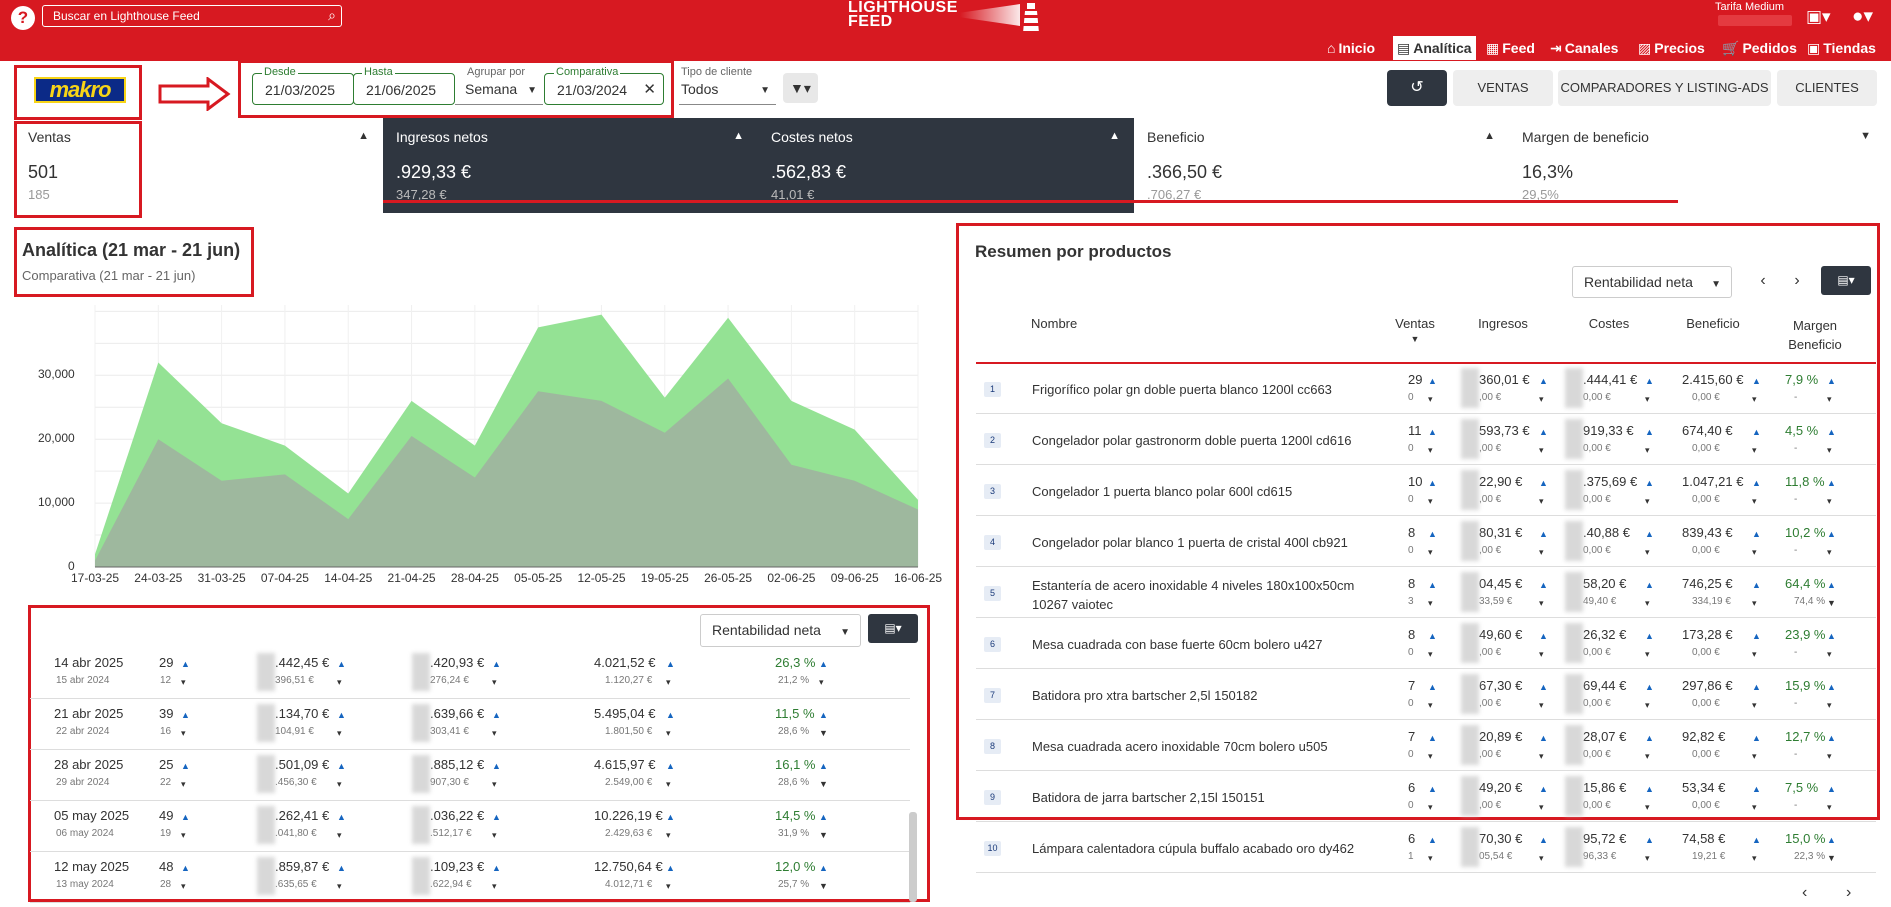 The width and height of the screenshot is (1891, 907). Describe the element at coordinates (1591, 48) in the screenshot. I see `nav-label: Canales` at that location.